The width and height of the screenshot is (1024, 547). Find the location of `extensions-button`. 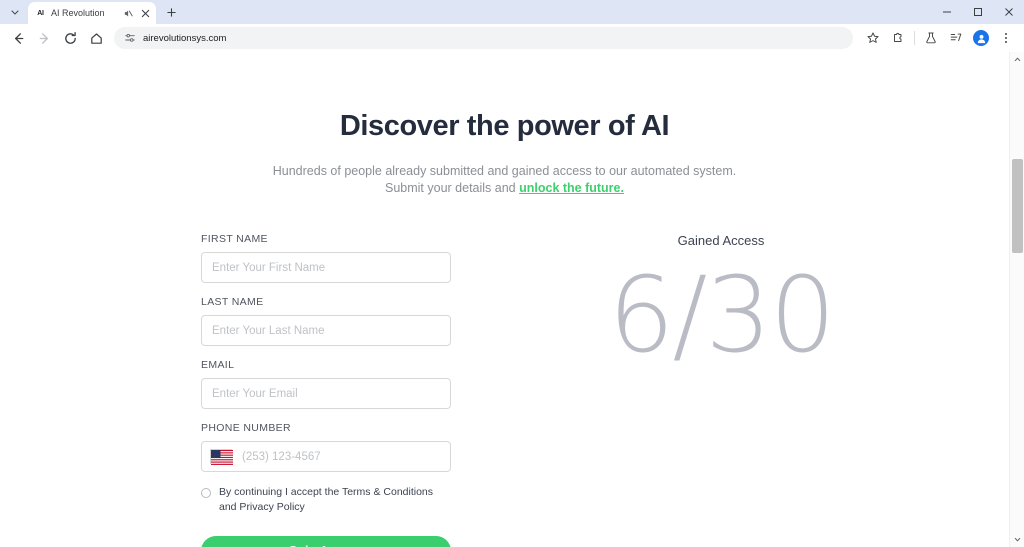

extensions-button is located at coordinates (898, 38).